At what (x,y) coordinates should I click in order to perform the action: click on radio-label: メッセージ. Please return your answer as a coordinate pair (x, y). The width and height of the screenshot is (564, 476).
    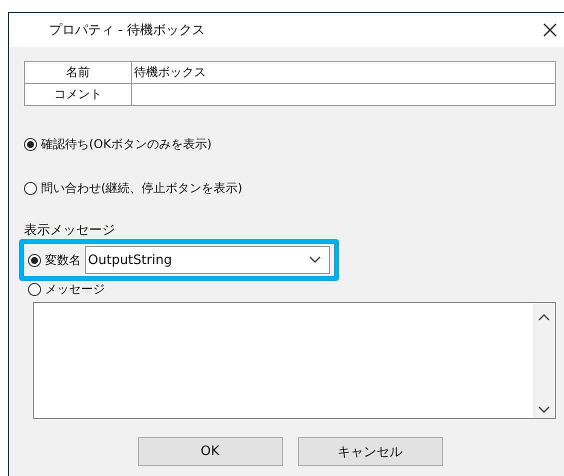
    Looking at the image, I should click on (75, 289).